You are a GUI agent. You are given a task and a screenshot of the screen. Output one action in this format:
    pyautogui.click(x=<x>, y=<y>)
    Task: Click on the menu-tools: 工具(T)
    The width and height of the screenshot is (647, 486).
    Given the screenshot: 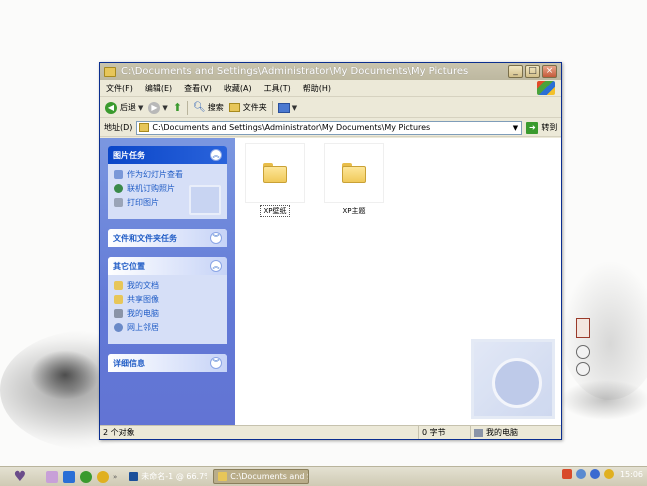 What is the action you would take?
    pyautogui.click(x=277, y=88)
    